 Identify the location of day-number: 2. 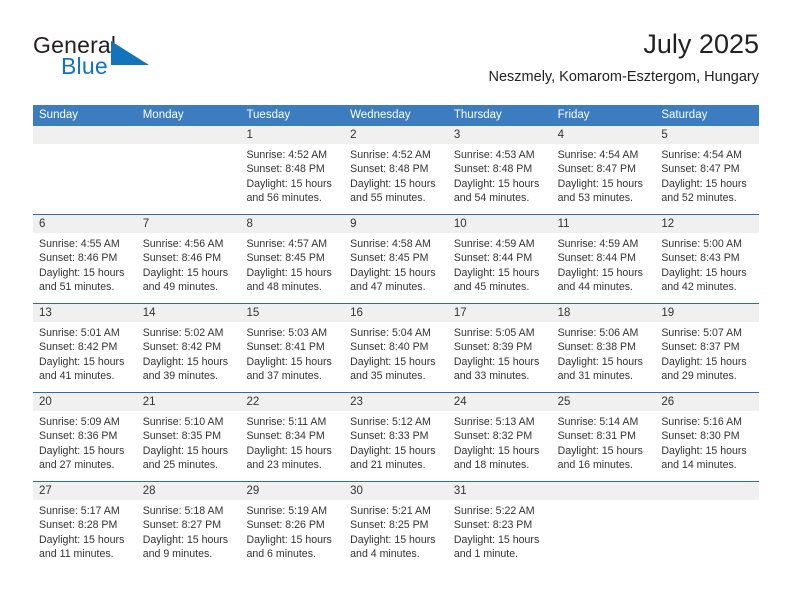
(396, 135).